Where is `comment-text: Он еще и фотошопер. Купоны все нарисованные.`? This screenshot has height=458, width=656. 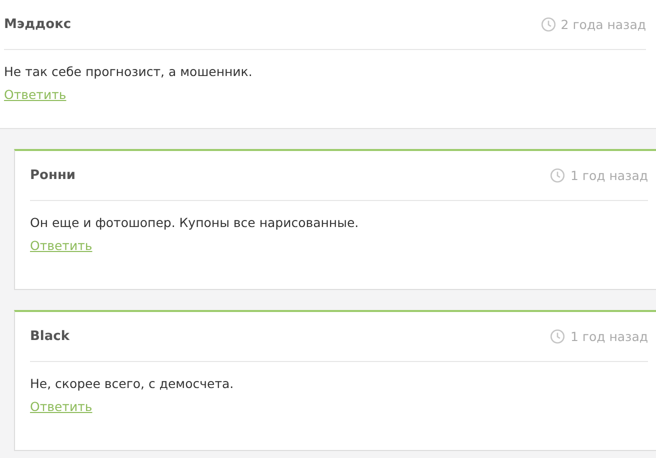 comment-text: Он еще и фотошопер. Купоны все нарисованные. is located at coordinates (195, 222).